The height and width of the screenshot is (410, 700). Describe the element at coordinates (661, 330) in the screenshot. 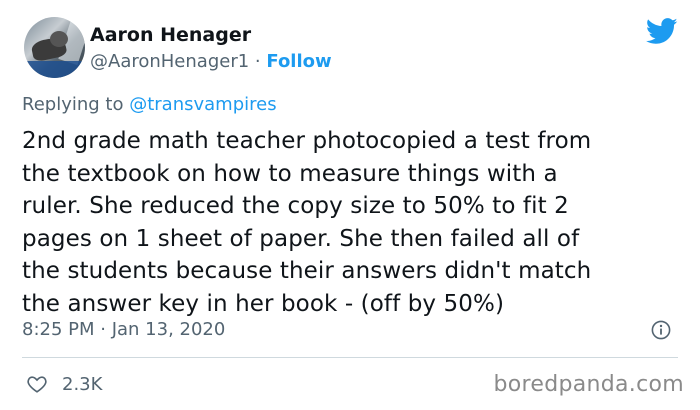

I see `info-icon` at that location.